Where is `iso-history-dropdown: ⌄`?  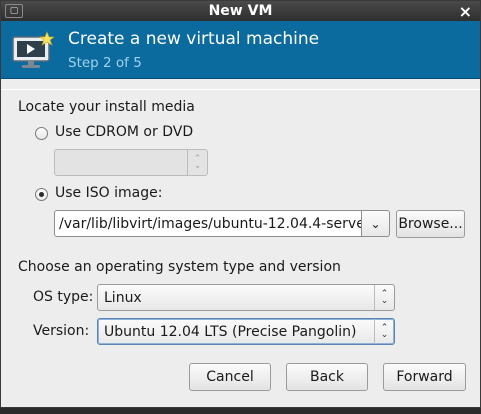
iso-history-dropdown: ⌄ is located at coordinates (376, 223).